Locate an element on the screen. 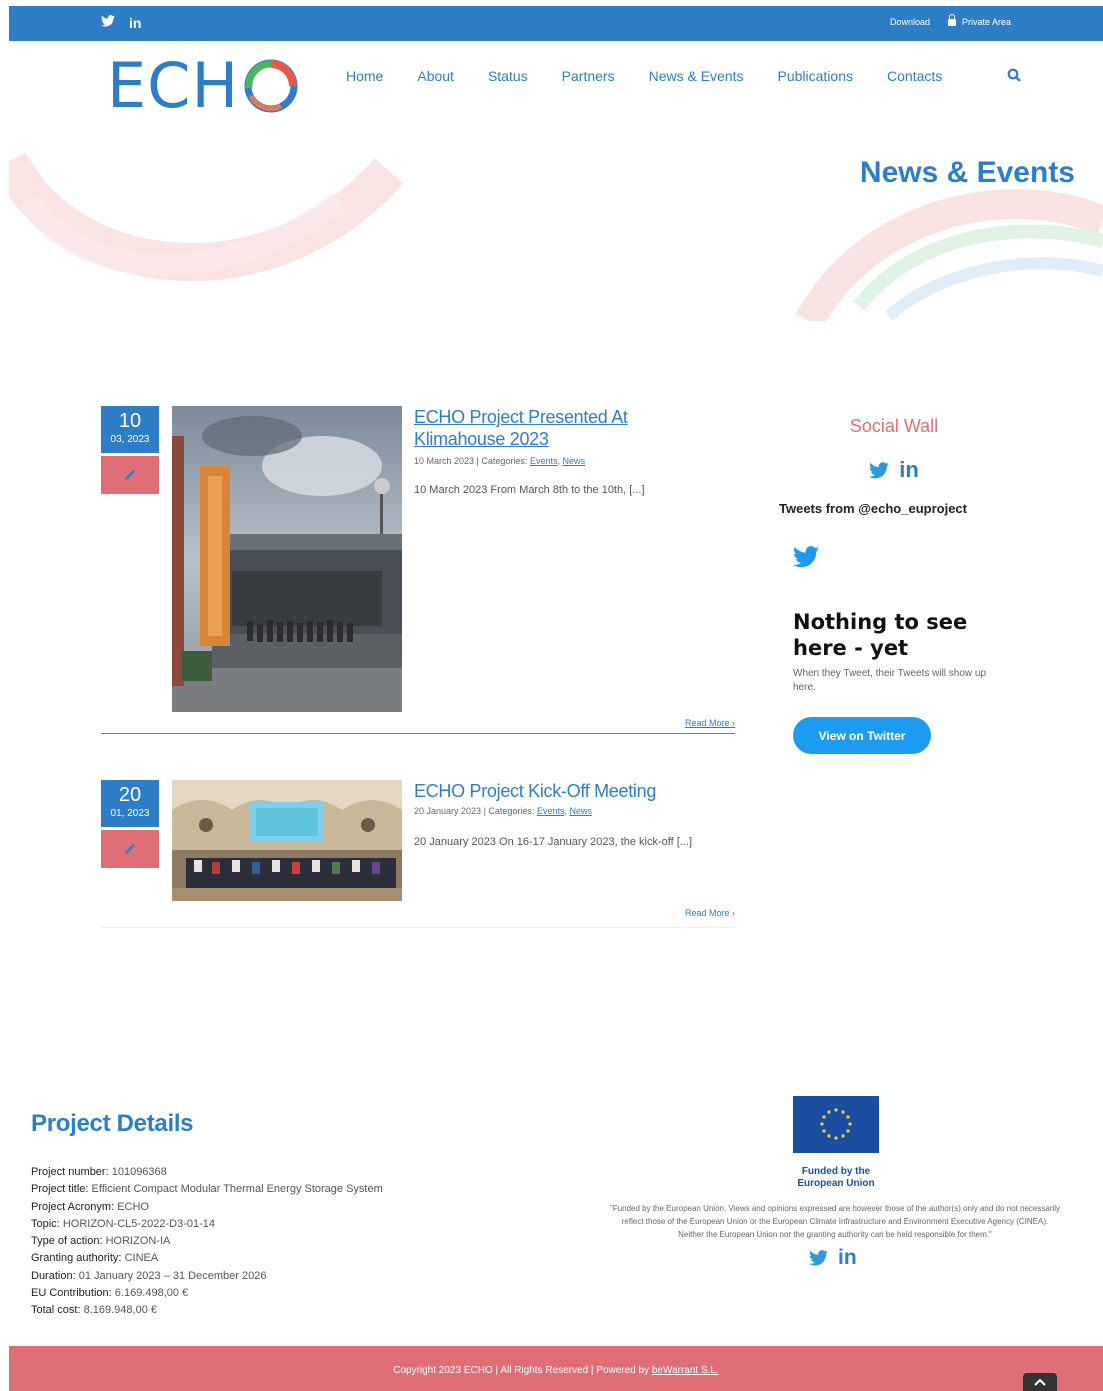  project-details-title: Project Details is located at coordinates (112, 1123).